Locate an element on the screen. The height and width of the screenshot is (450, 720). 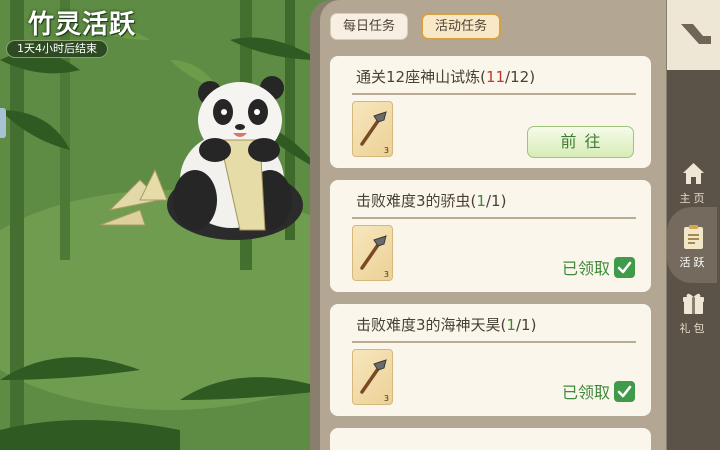
task-list-icon is located at coordinates (693, 237).